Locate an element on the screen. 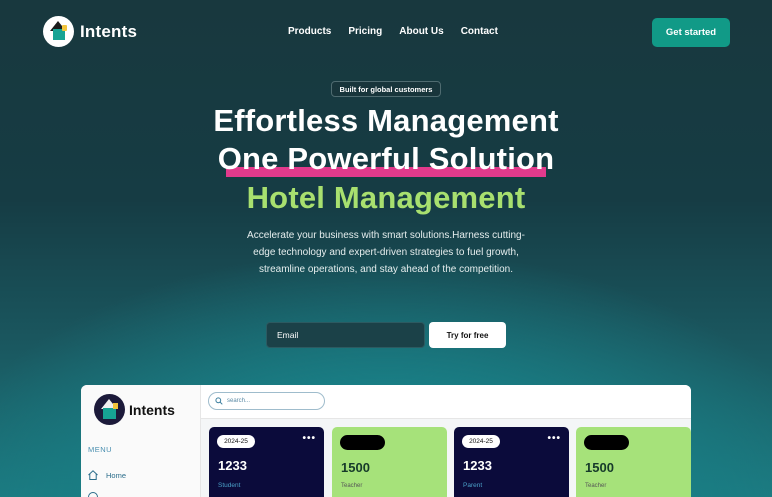 Image resolution: width=772 pixels, height=497 pixels. nav-menu: Products Pricing About Us Contact is located at coordinates (393, 31).